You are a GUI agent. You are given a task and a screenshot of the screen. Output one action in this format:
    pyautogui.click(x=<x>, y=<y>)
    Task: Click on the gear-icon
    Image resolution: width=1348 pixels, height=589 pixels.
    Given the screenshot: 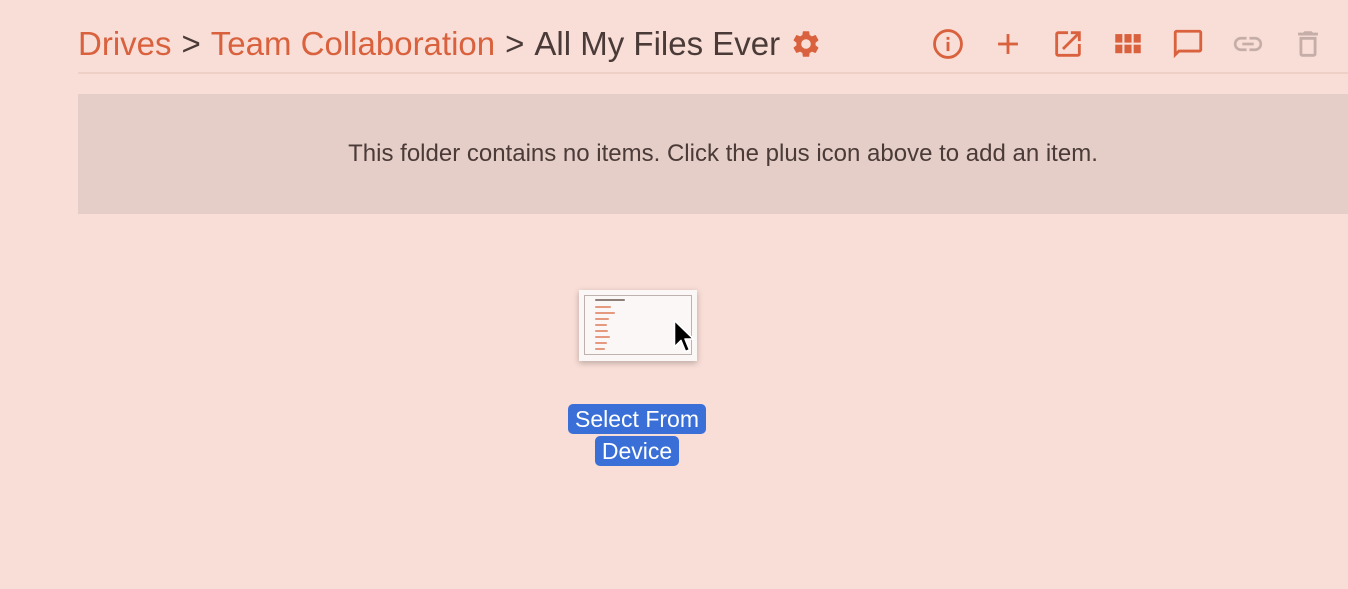 What is the action you would take?
    pyautogui.click(x=806, y=44)
    